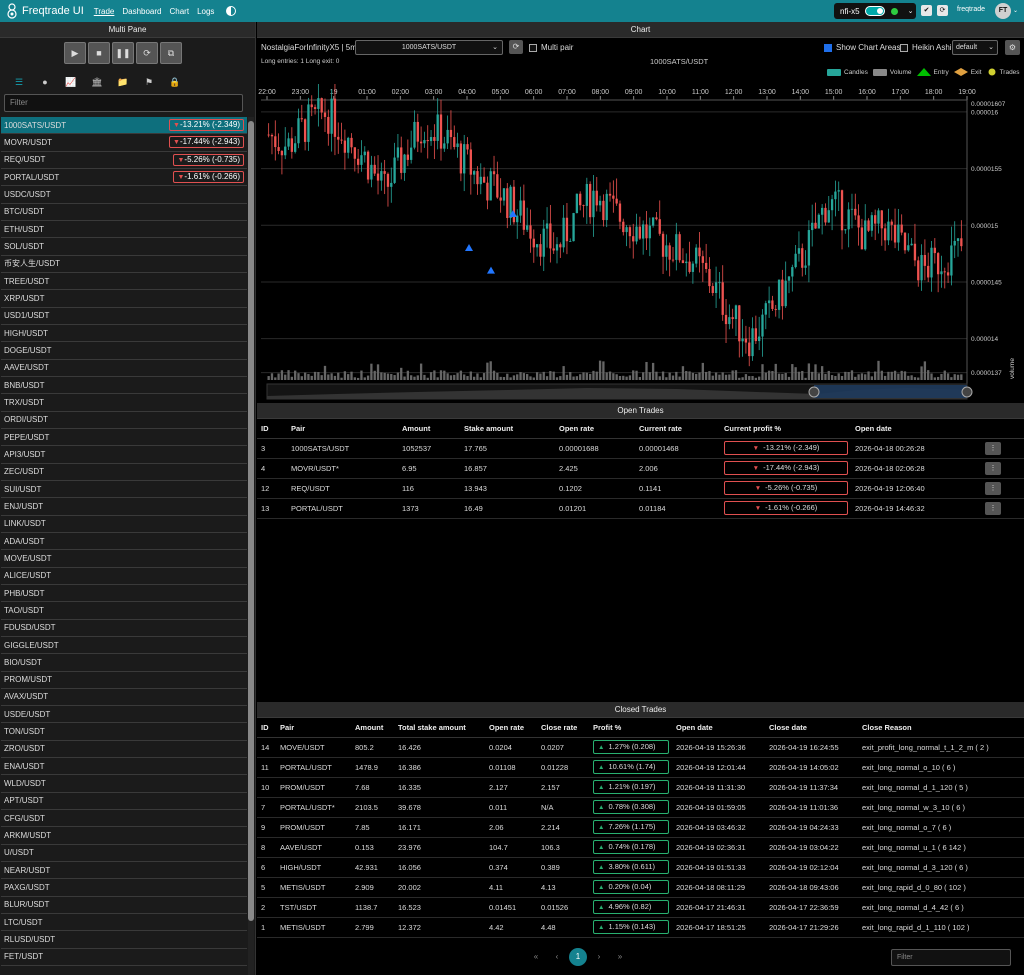 The width and height of the screenshot is (1024, 975). I want to click on pair-list-item: RLUSD/USDT, so click(124, 940).